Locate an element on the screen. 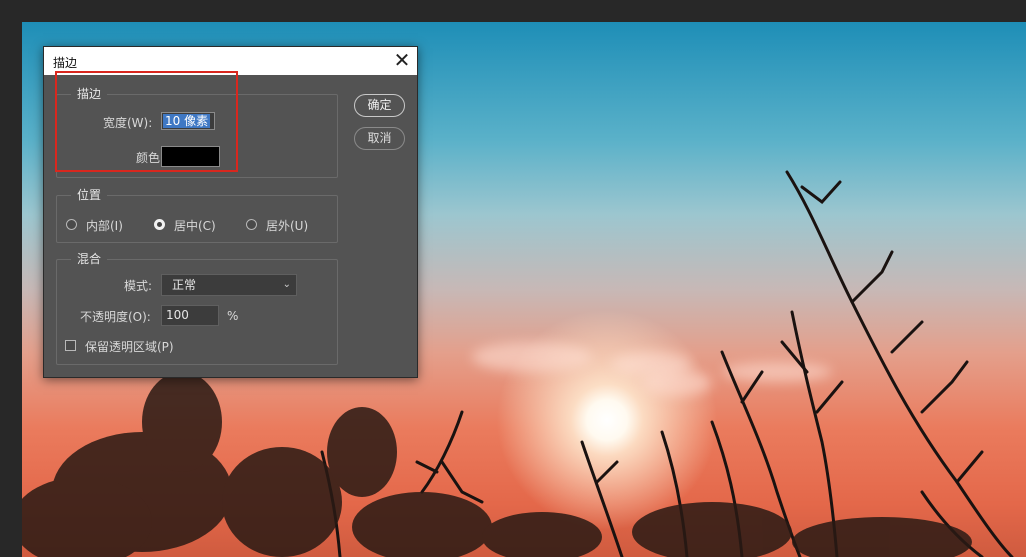 This screenshot has width=1026, height=557. cancel-button: 取消 is located at coordinates (379, 138).